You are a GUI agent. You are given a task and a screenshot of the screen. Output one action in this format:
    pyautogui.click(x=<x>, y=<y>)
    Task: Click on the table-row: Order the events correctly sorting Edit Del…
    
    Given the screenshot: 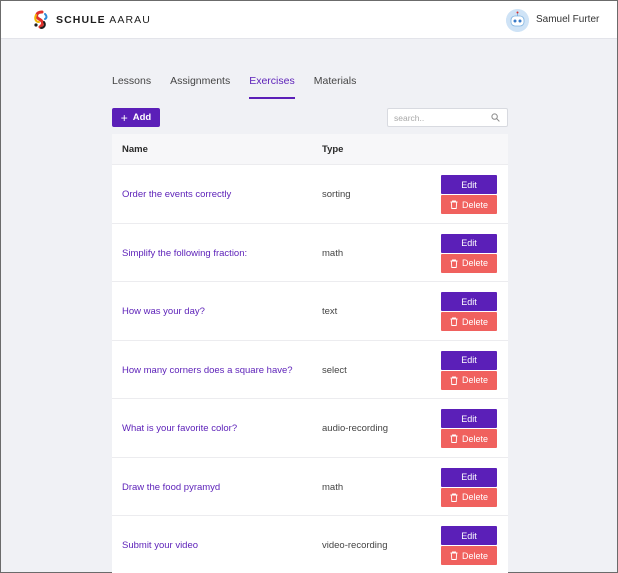 What is the action you would take?
    pyautogui.click(x=310, y=194)
    